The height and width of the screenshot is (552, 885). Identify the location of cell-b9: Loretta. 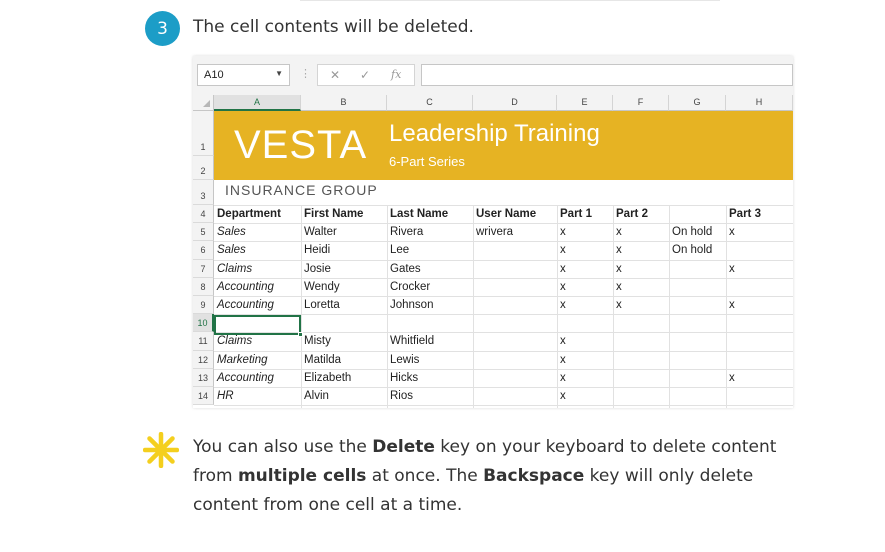
(320, 305).